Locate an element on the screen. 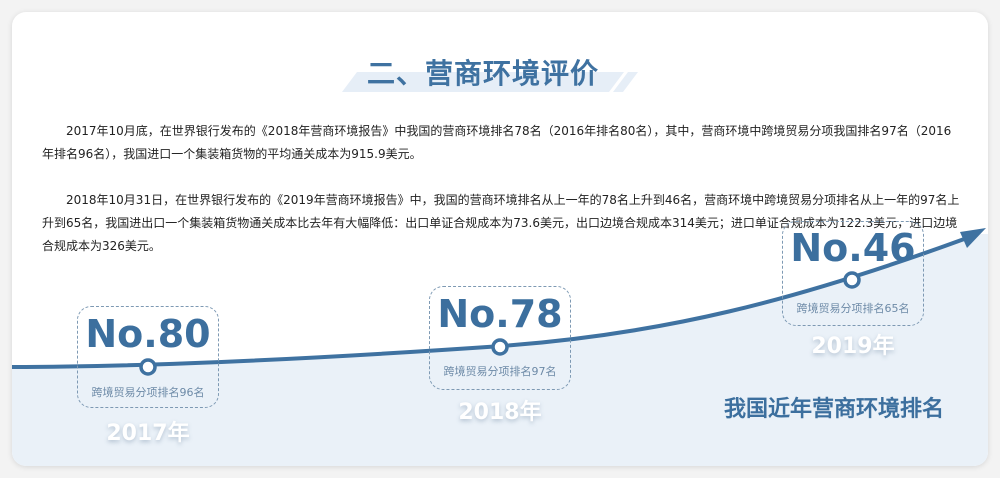 The width and height of the screenshot is (1000, 478). sub-rank-2019: 跨境贸易分项排名65名 is located at coordinates (853, 308).